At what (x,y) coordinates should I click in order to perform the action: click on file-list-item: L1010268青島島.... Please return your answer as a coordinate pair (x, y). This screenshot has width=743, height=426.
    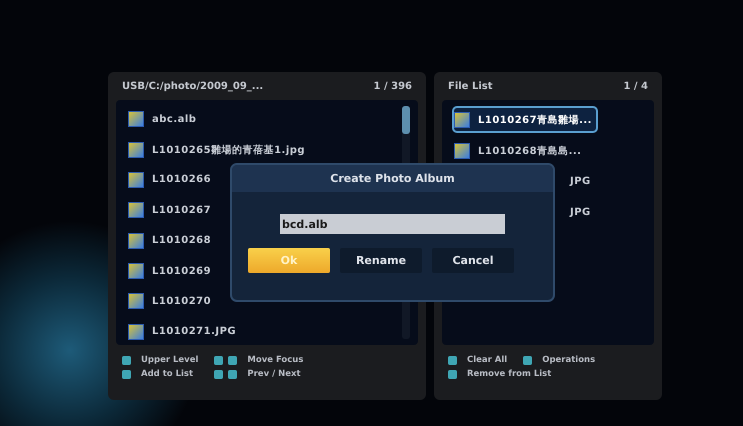
    Looking at the image, I should click on (520, 150).